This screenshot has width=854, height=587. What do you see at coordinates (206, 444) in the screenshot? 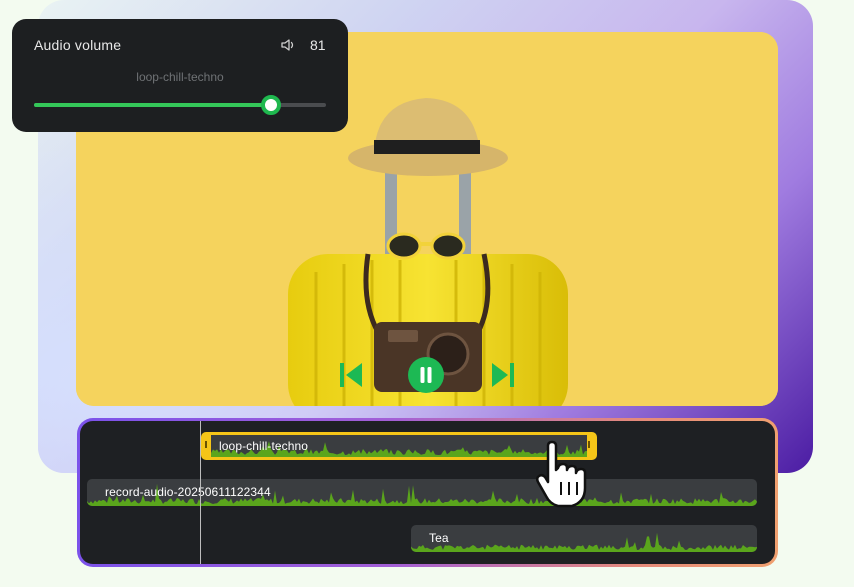
I see `clip-trim-handle-left` at bounding box center [206, 444].